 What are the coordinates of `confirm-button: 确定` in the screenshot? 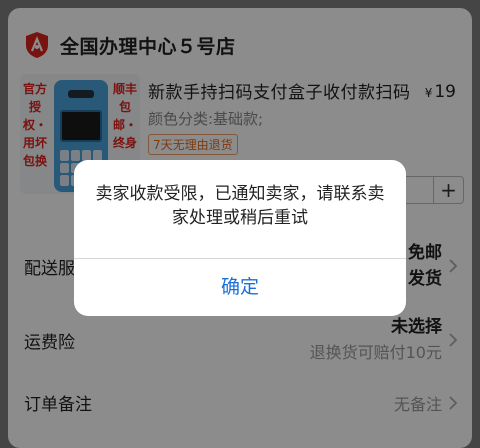 It's located at (240, 287).